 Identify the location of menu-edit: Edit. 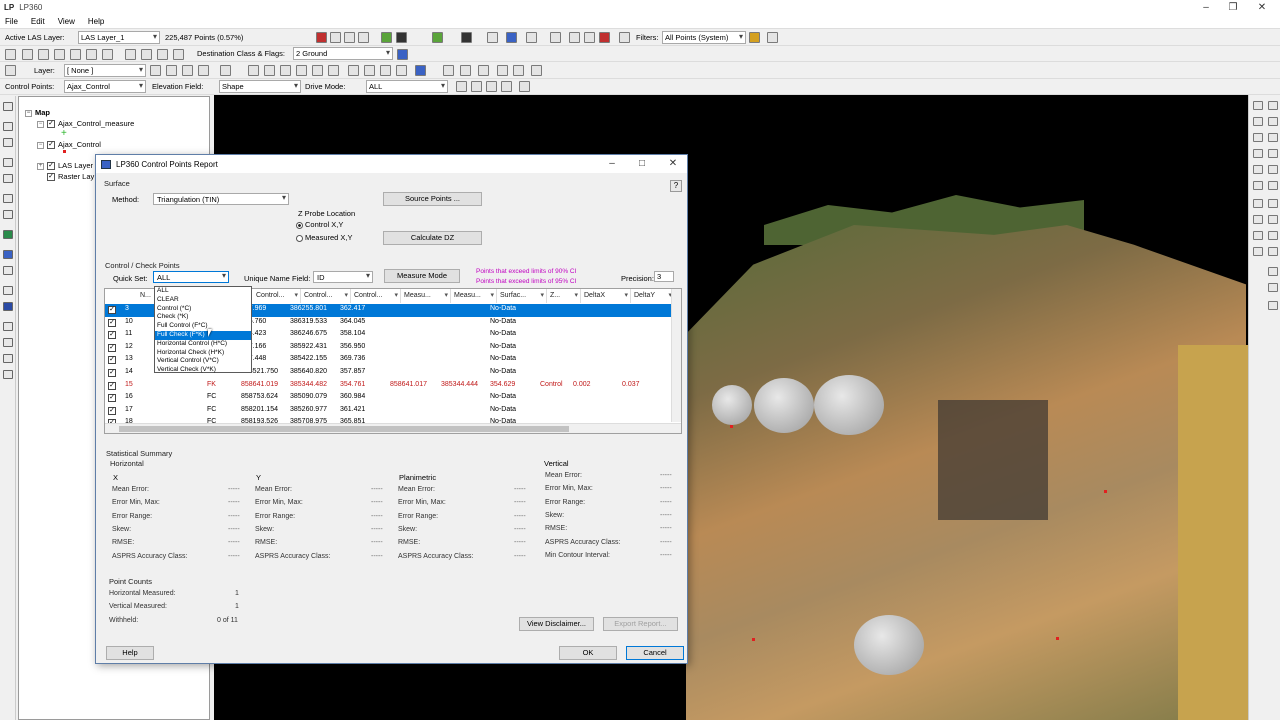
(38, 21).